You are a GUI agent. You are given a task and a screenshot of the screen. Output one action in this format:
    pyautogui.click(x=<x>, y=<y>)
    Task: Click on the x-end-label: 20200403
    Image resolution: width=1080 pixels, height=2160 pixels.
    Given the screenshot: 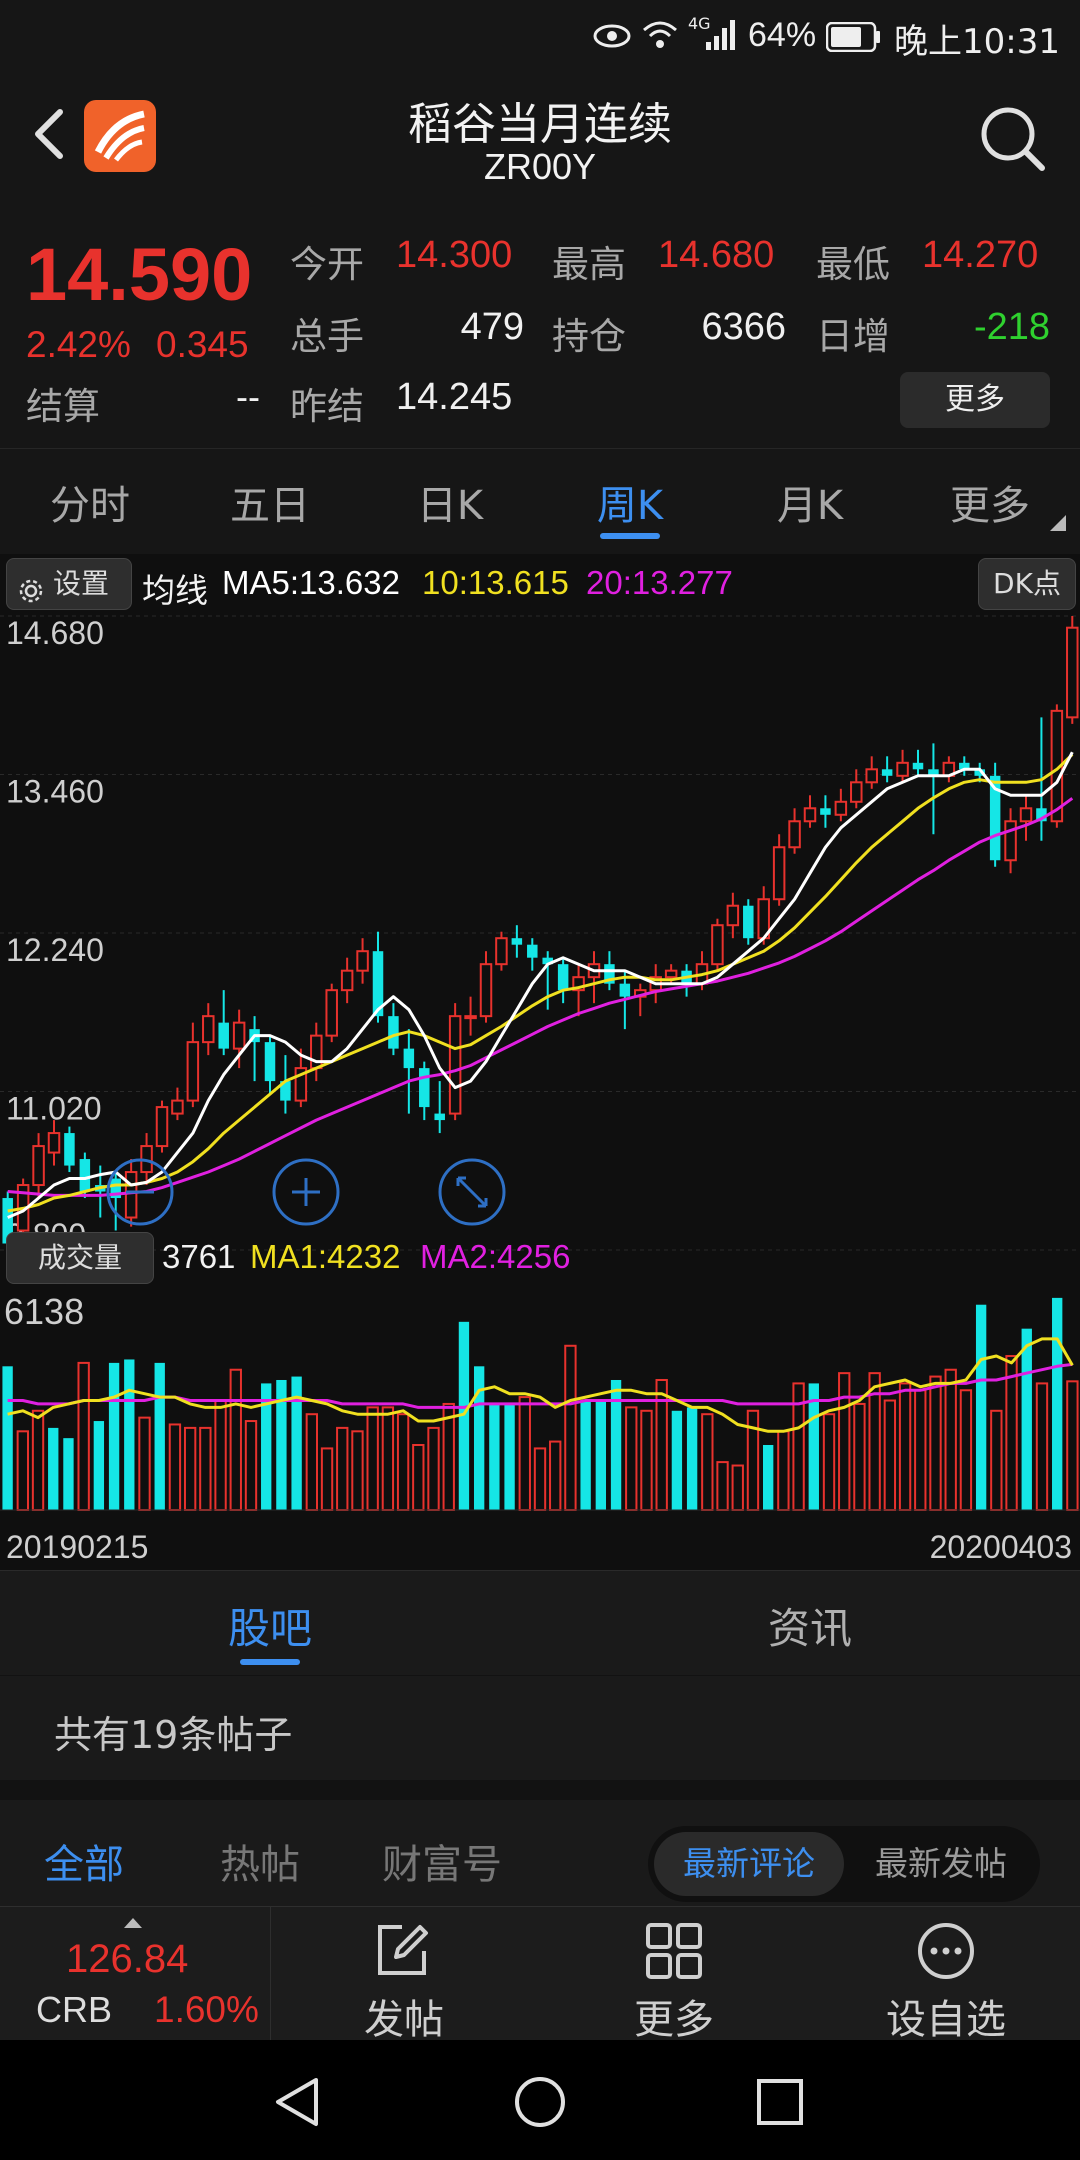 What is the action you would take?
    pyautogui.click(x=1001, y=1547)
    